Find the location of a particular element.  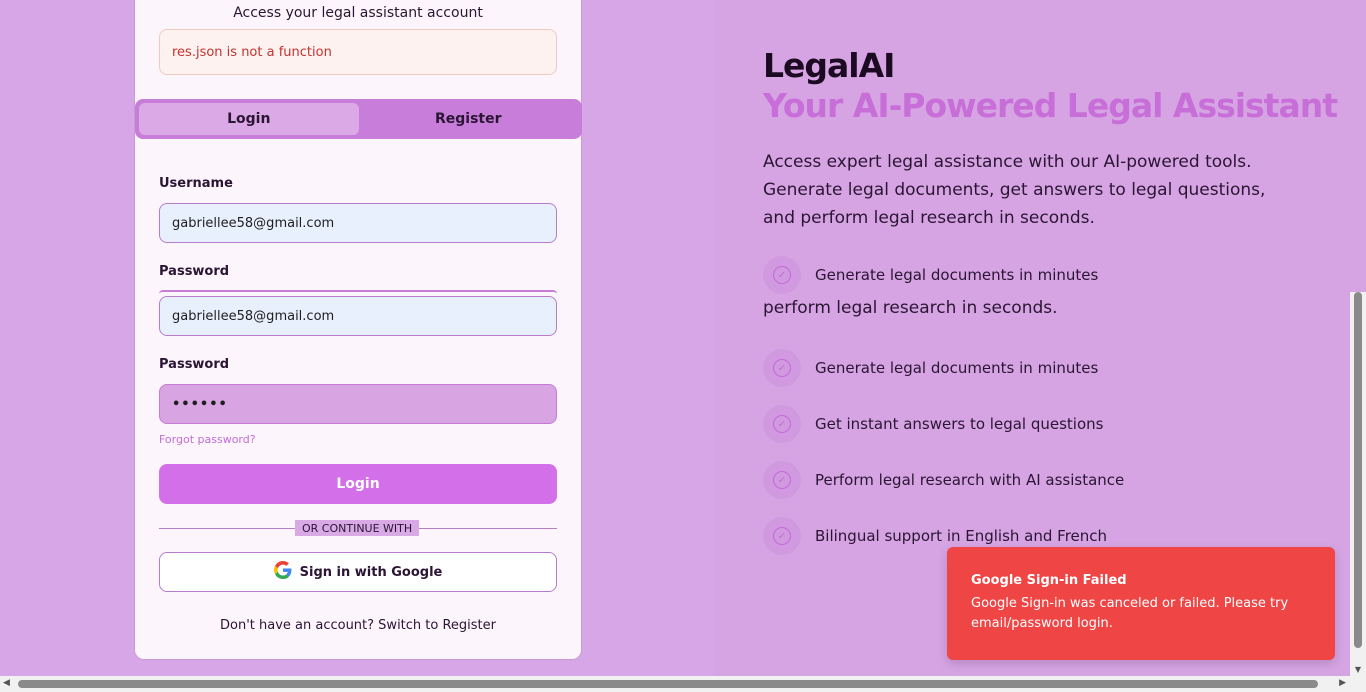

vertical-scrollbar: ▼ is located at coordinates (1358, 484).